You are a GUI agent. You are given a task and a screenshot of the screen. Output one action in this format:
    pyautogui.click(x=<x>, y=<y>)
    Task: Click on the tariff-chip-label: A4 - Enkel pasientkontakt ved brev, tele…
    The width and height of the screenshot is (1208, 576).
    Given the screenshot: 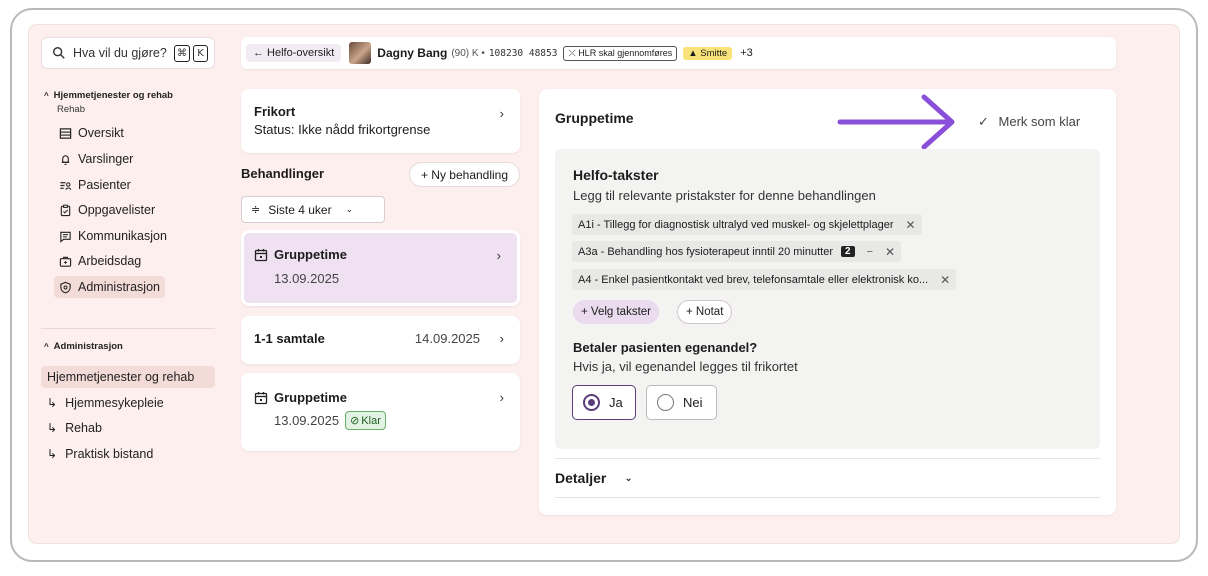 What is the action you would take?
    pyautogui.click(x=753, y=279)
    